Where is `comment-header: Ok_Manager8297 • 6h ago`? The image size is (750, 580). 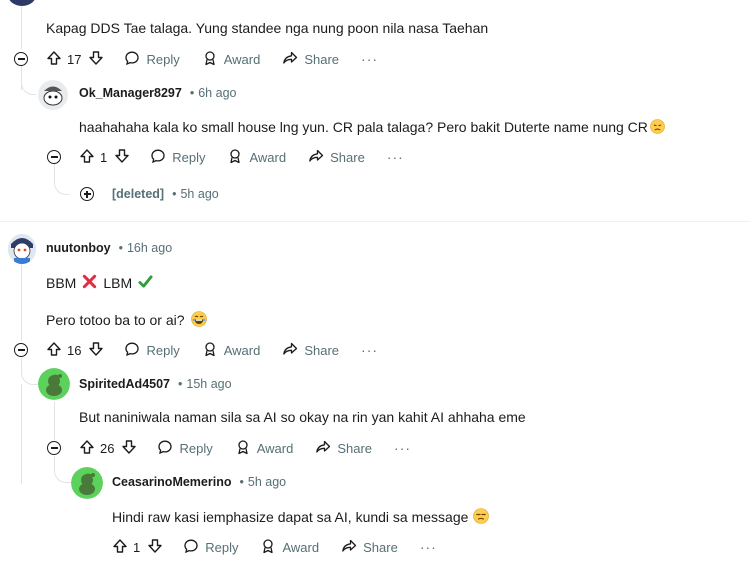
comment-header: Ok_Manager8297 • 6h ago is located at coordinates (157, 93).